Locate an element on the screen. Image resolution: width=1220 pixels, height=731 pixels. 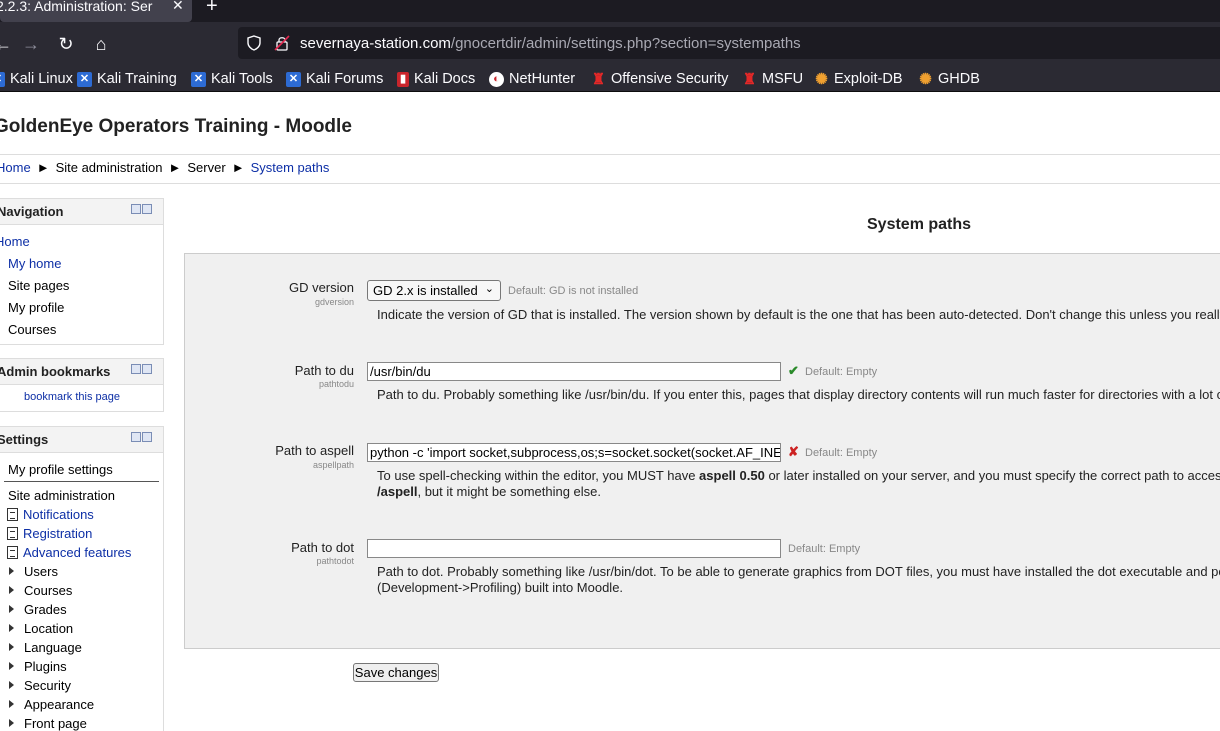
path-to-du-label: Path to du is located at coordinates (324, 370).